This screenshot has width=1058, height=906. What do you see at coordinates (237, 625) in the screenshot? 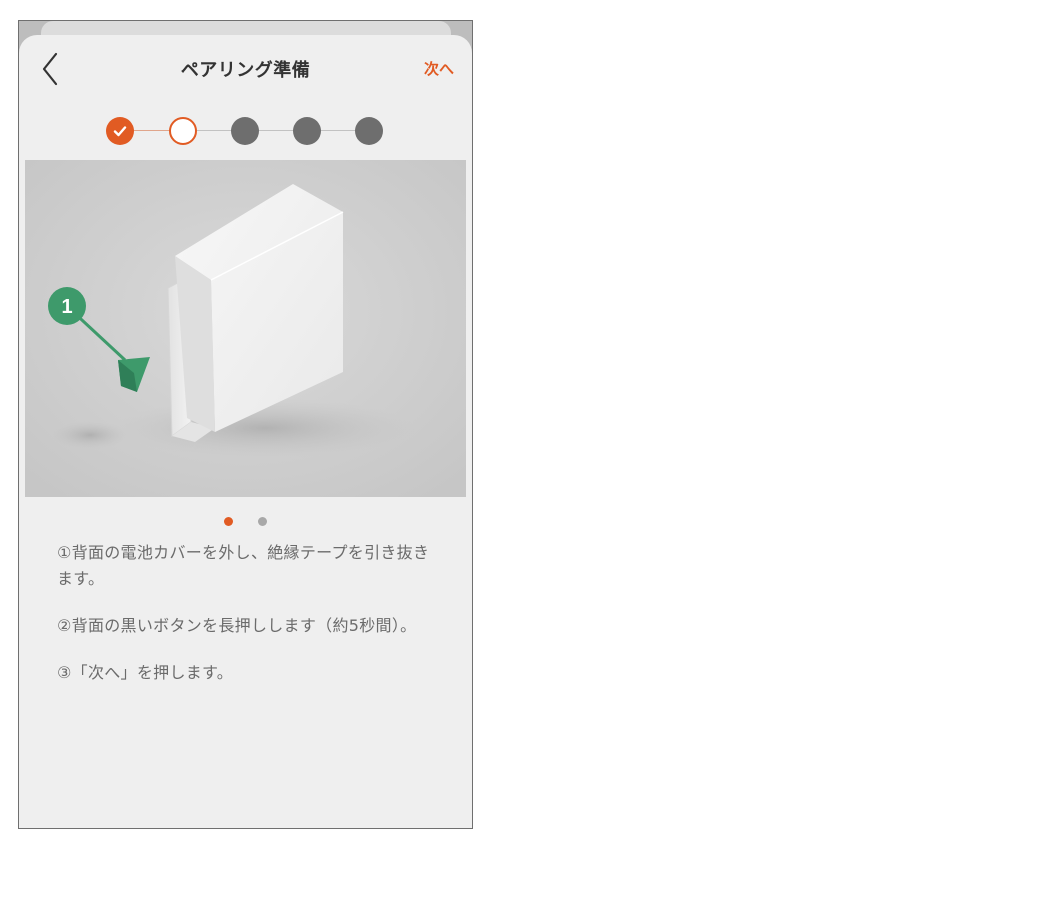
I see `instruction-step-2: ②背面の黒いボタンを長押しします（約5秒間）。` at bounding box center [237, 625].